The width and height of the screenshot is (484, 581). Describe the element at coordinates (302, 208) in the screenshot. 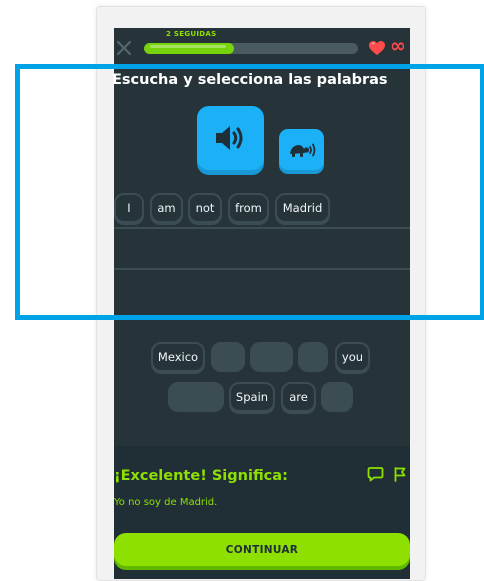

I see `answer-tile: Madrid` at that location.